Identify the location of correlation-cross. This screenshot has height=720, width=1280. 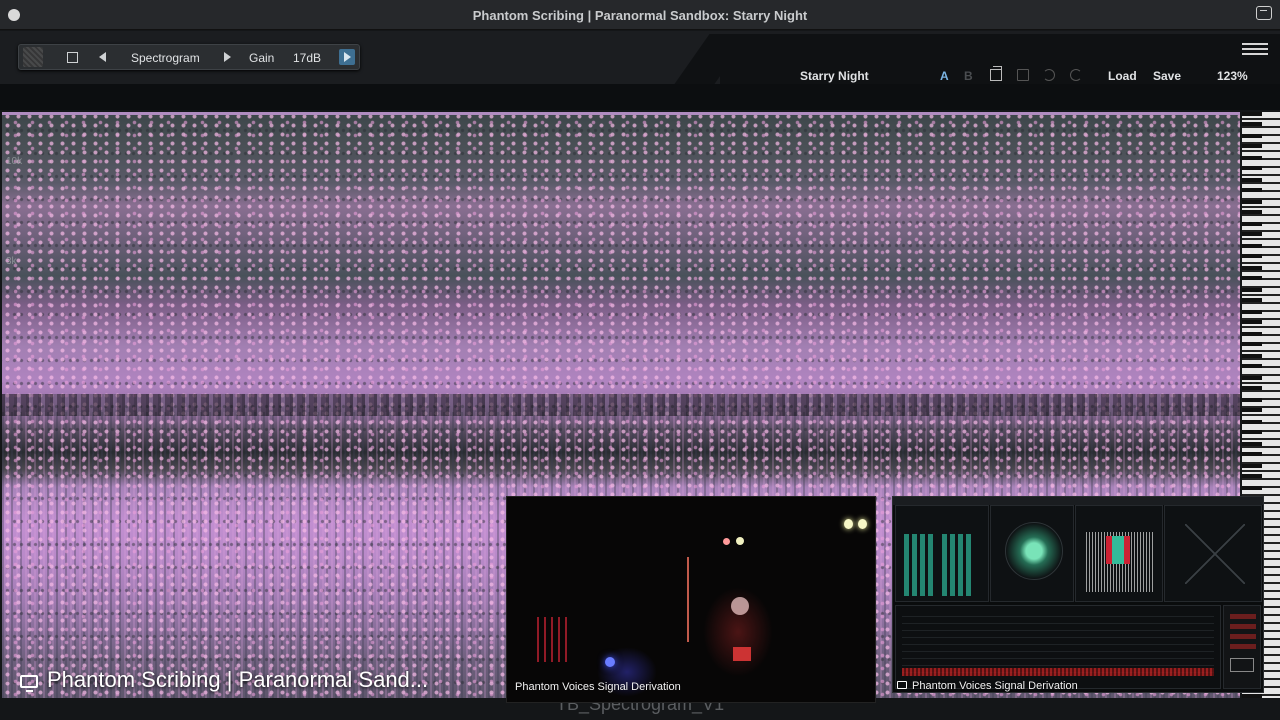
(1215, 554).